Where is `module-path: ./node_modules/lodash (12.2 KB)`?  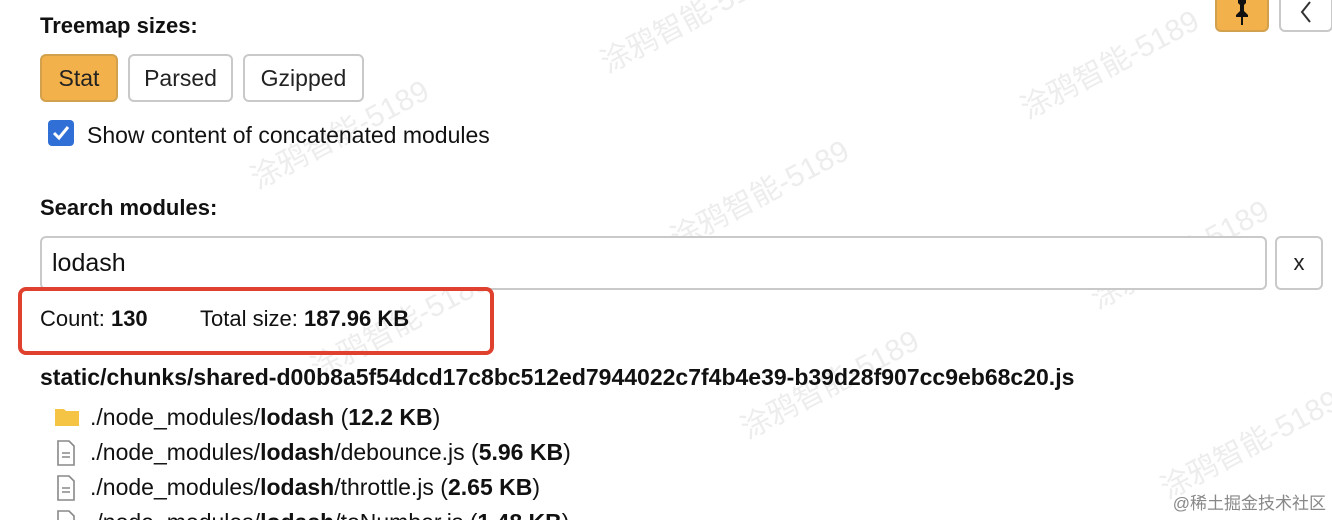
module-path: ./node_modules/lodash (12.2 KB) is located at coordinates (265, 417).